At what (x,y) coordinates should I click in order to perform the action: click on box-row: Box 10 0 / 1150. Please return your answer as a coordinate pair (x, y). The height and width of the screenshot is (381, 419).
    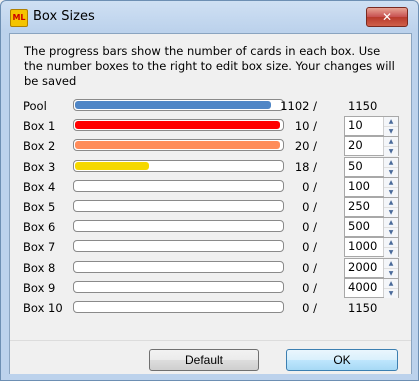
    Looking at the image, I should click on (210, 308).